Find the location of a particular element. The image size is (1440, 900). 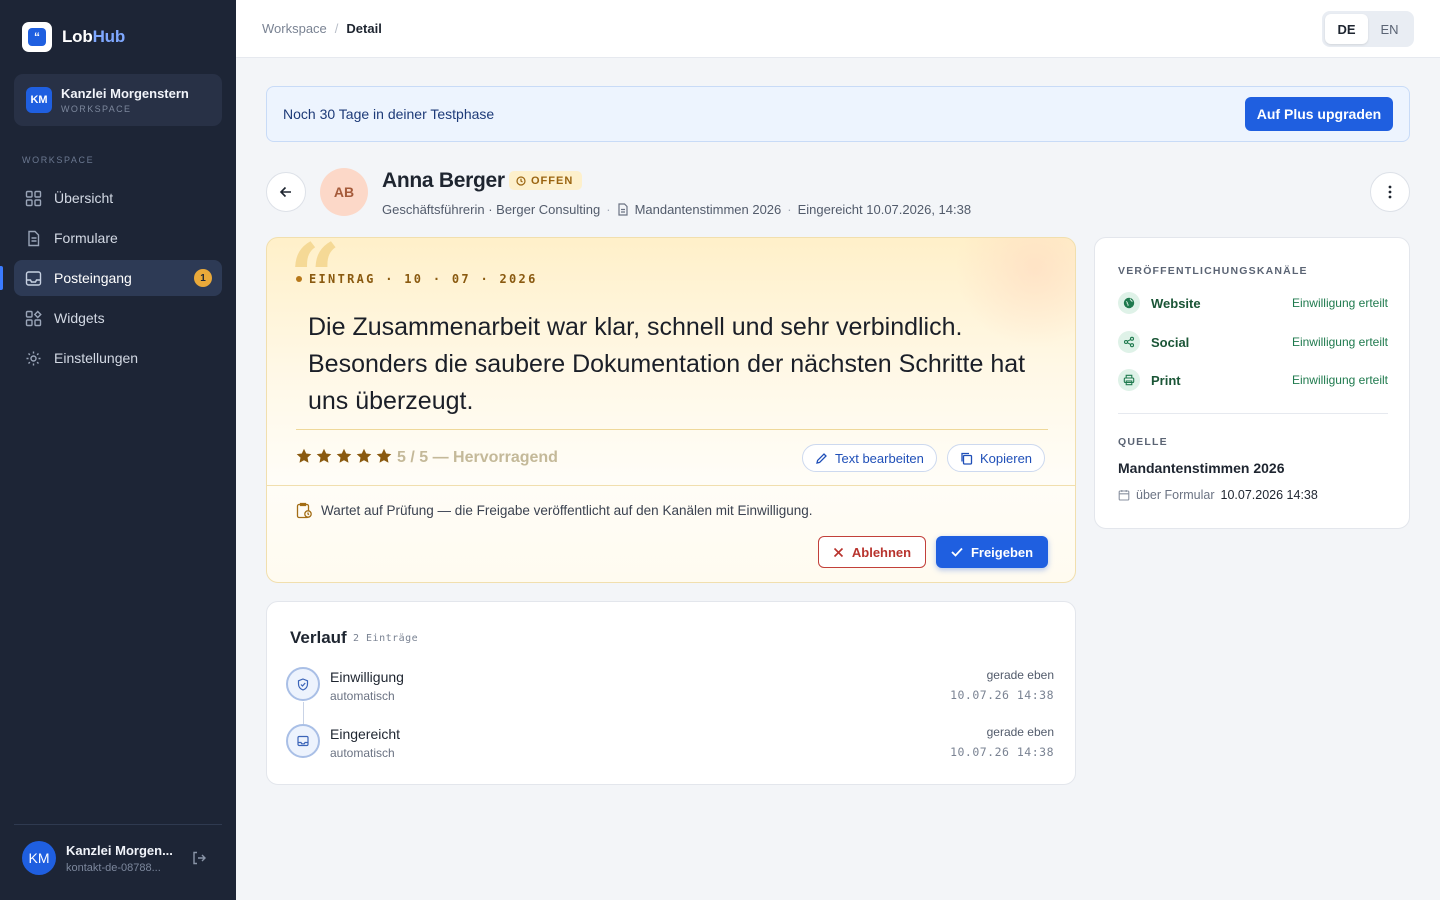

approve-button: Freigeben is located at coordinates (992, 552).